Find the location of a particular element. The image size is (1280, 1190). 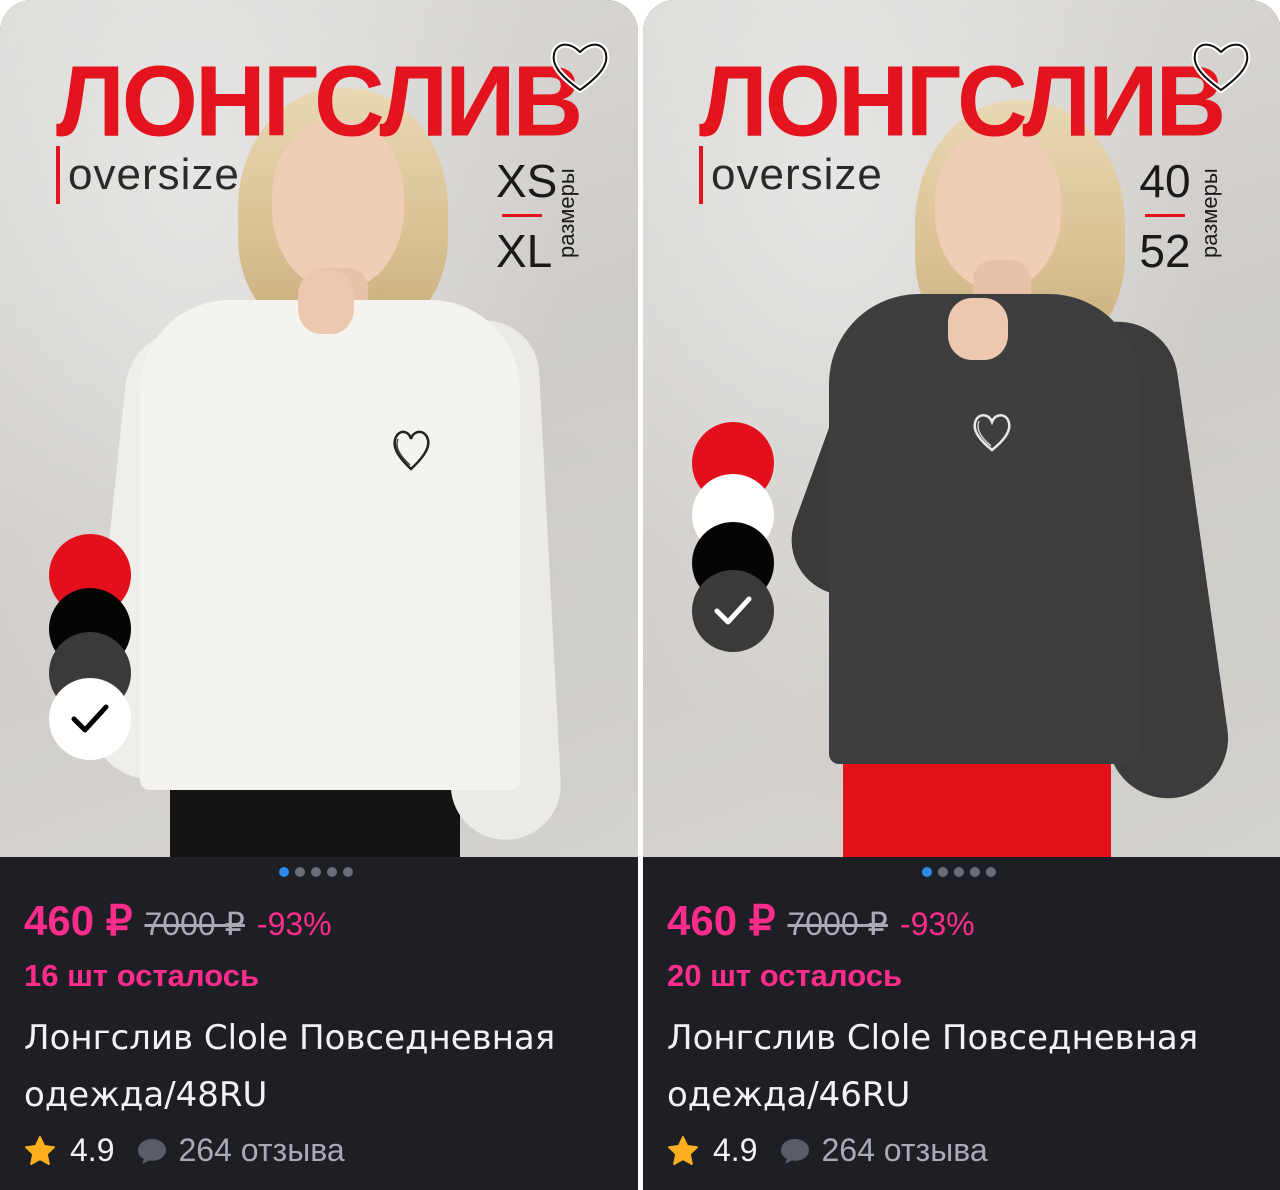

color-swatch-white-selected is located at coordinates (90, 719).